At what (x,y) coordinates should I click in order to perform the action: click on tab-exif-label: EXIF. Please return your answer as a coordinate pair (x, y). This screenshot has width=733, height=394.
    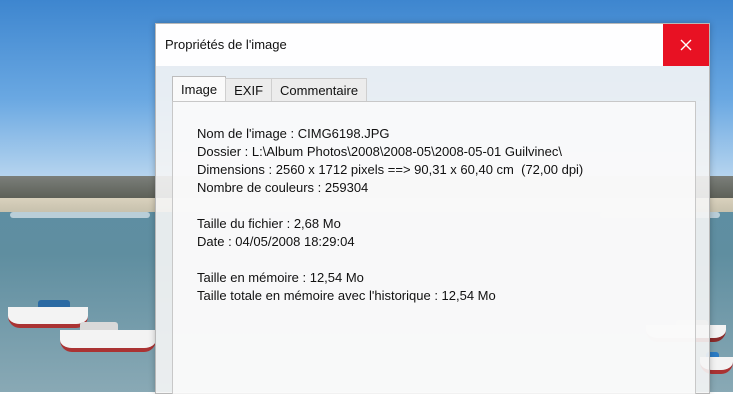
    Looking at the image, I should click on (249, 90).